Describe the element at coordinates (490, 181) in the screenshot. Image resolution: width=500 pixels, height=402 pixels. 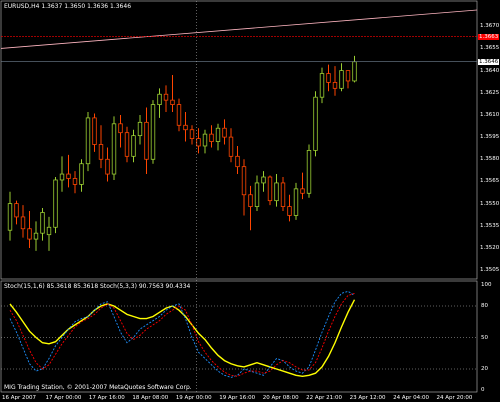
I see `price-tick-label: 1.3565` at that location.